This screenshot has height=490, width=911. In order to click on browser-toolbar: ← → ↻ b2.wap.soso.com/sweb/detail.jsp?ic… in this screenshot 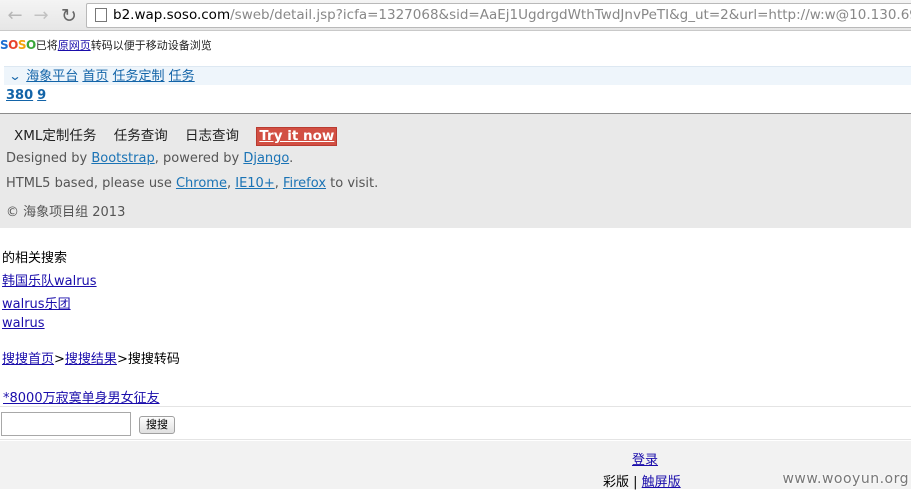, I will do `click(455, 15)`.